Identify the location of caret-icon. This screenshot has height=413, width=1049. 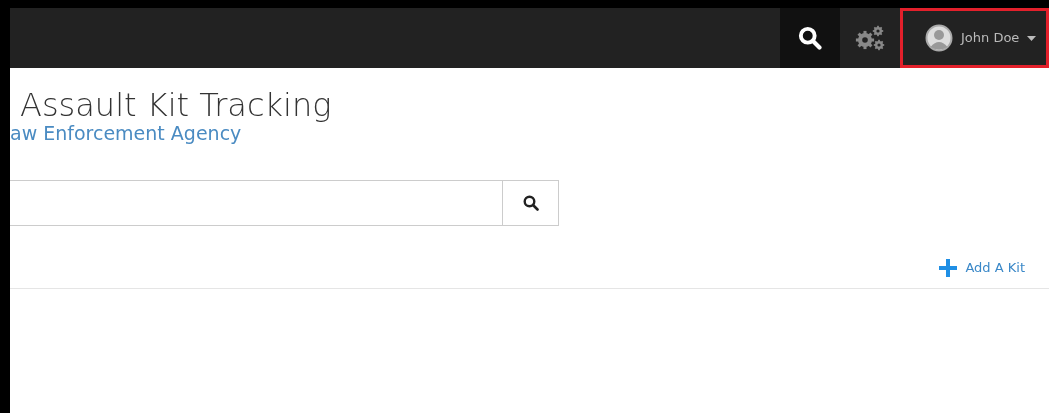
(1032, 38).